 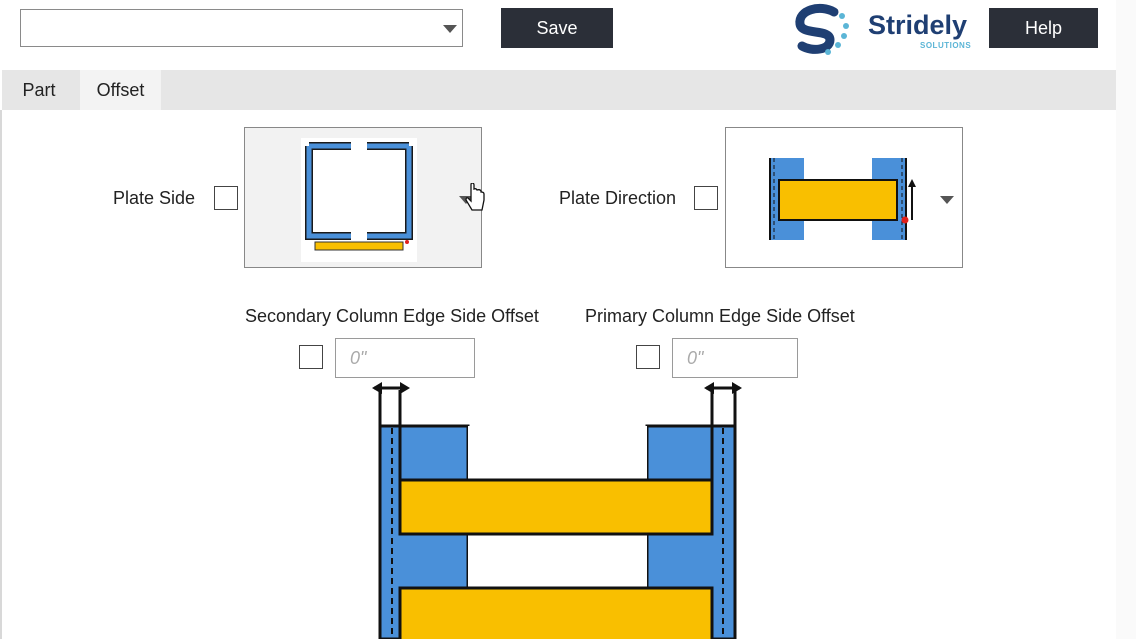 What do you see at coordinates (311, 357) in the screenshot?
I see `secondary-offset-checkbox` at bounding box center [311, 357].